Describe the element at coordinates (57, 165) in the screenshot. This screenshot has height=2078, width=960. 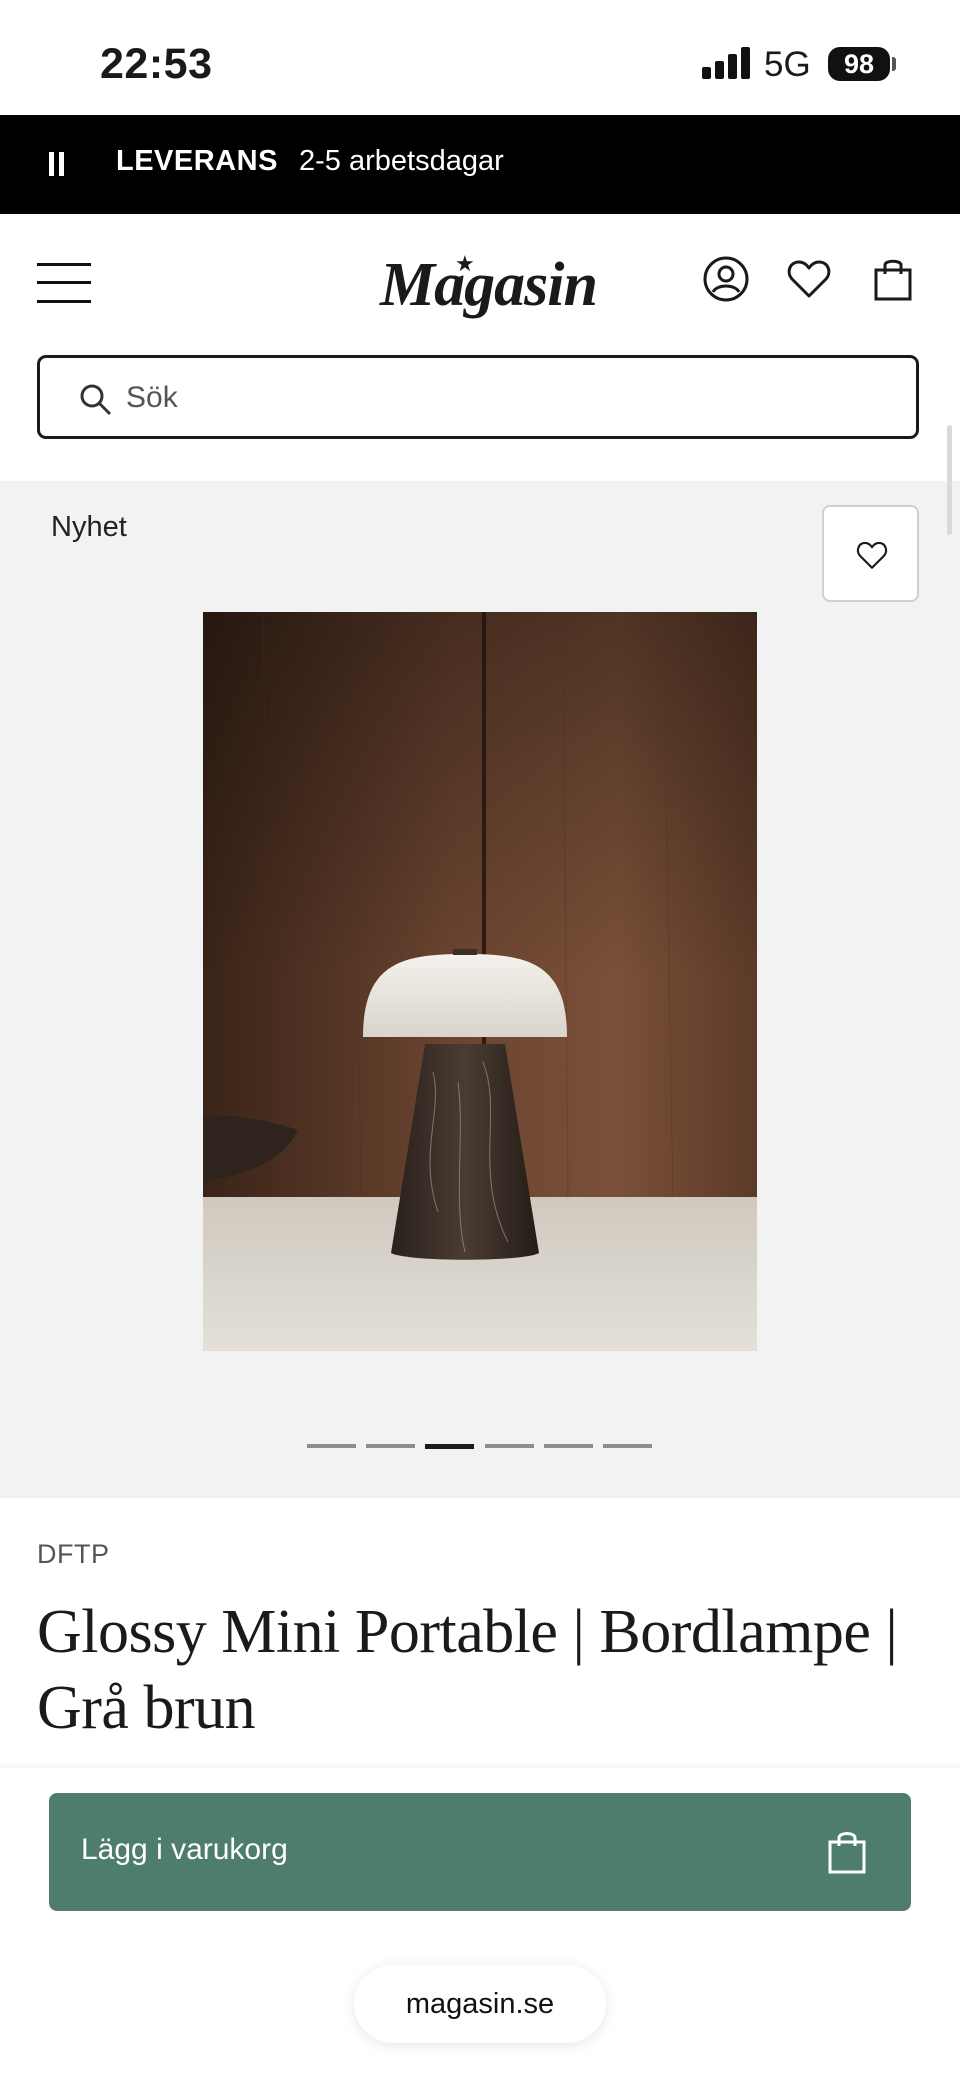
I see `pause-icon` at that location.